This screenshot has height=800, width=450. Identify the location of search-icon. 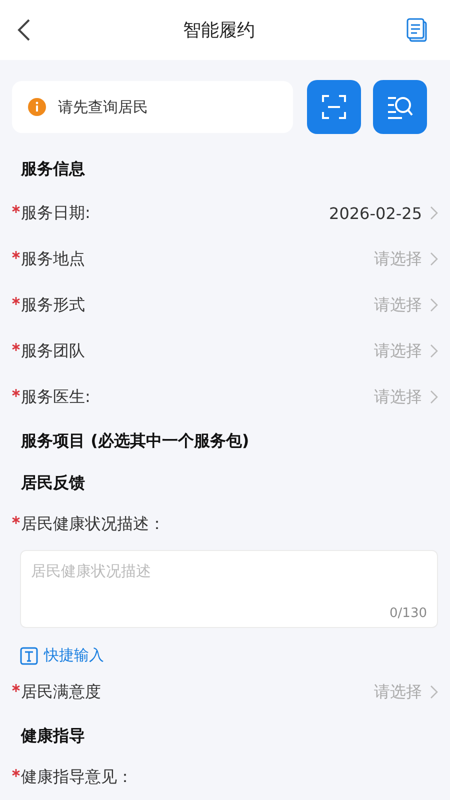
(400, 107).